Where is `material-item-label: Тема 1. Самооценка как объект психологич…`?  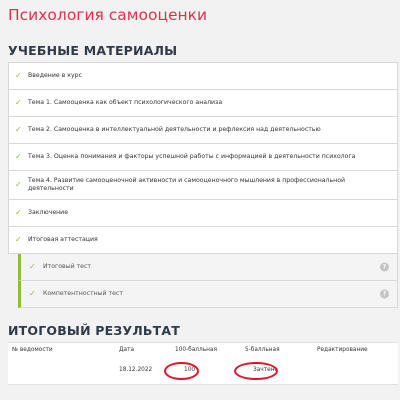 material-item-label: Тема 1. Самооценка как объект психологич… is located at coordinates (125, 102).